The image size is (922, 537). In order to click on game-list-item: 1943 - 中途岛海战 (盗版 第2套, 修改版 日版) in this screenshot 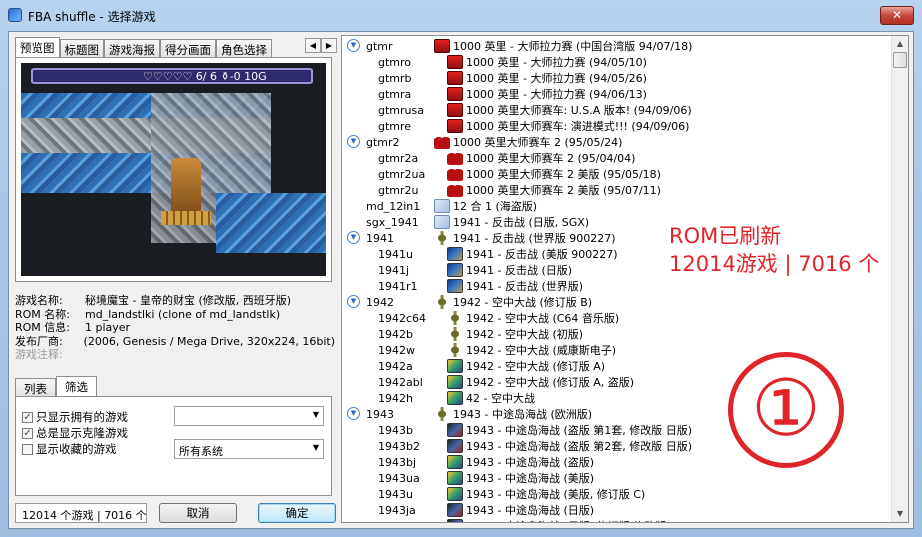, I will do `click(569, 446)`.